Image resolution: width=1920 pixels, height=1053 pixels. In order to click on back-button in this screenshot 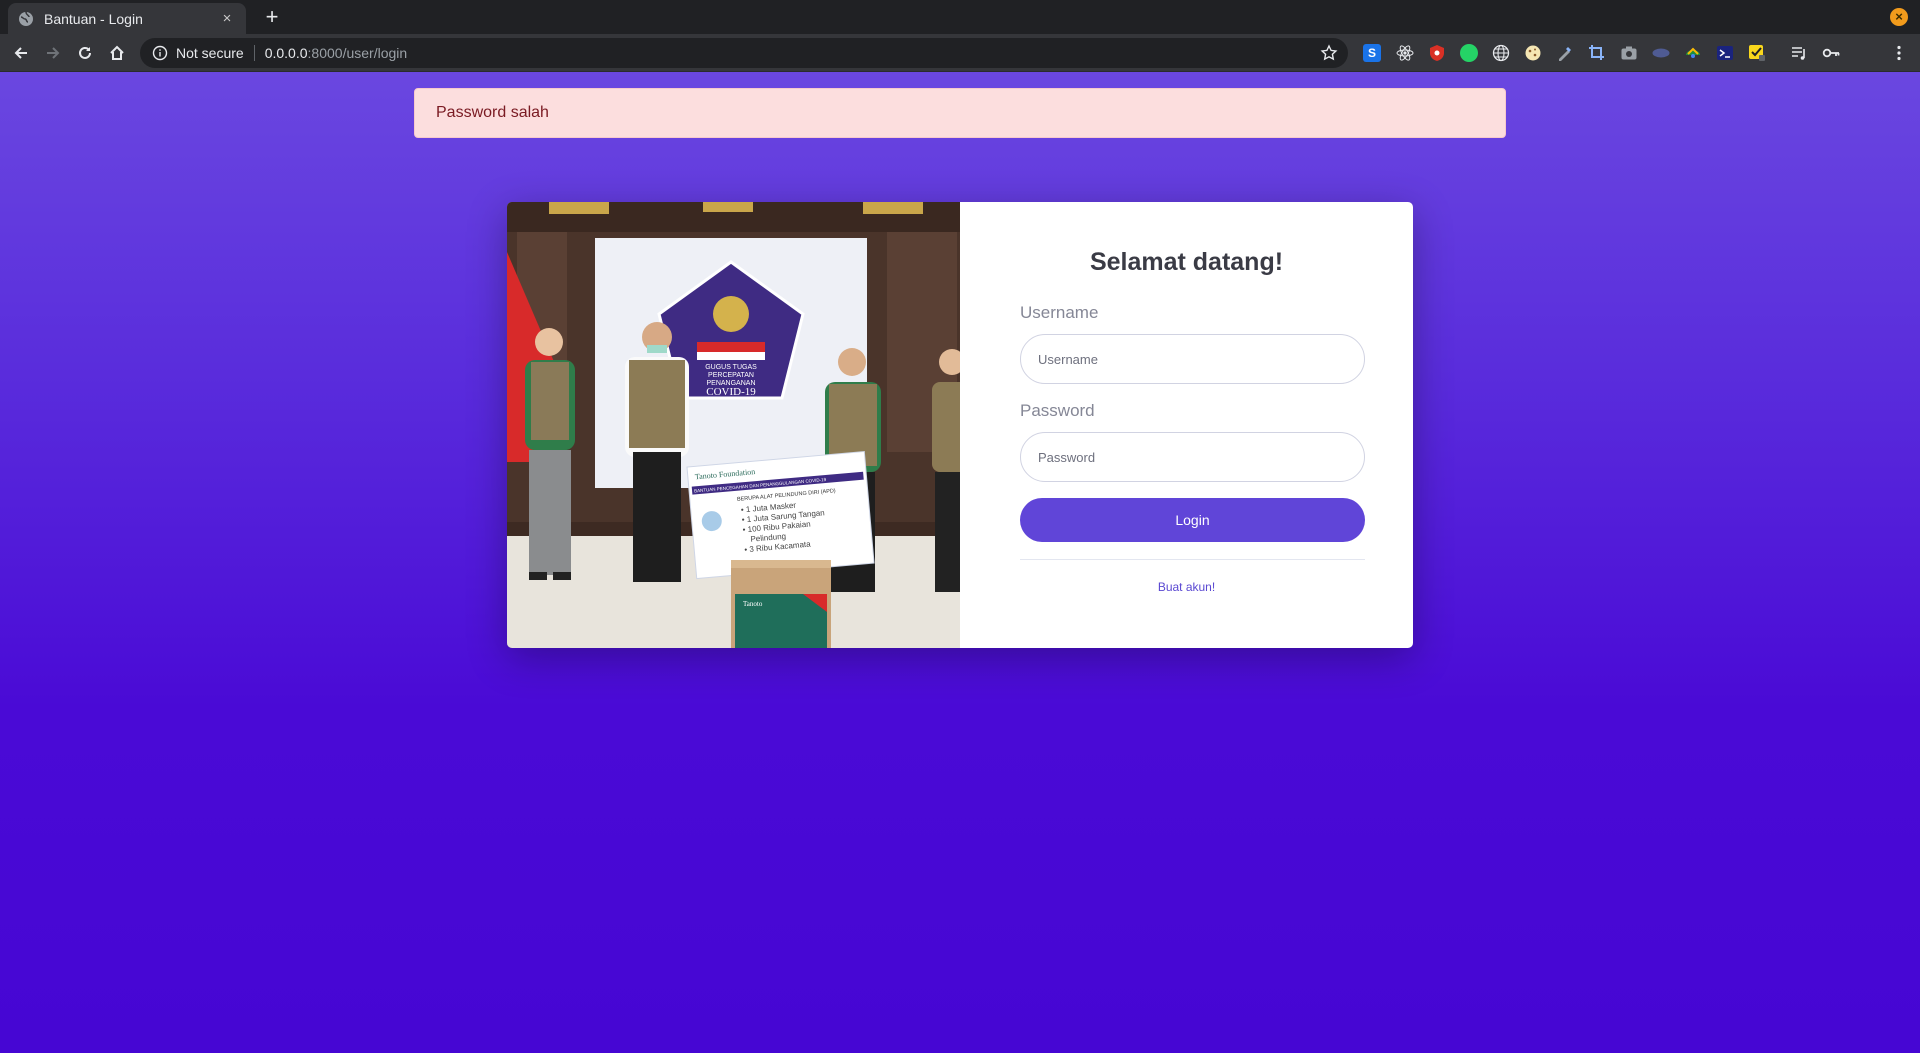, I will do `click(21, 53)`.